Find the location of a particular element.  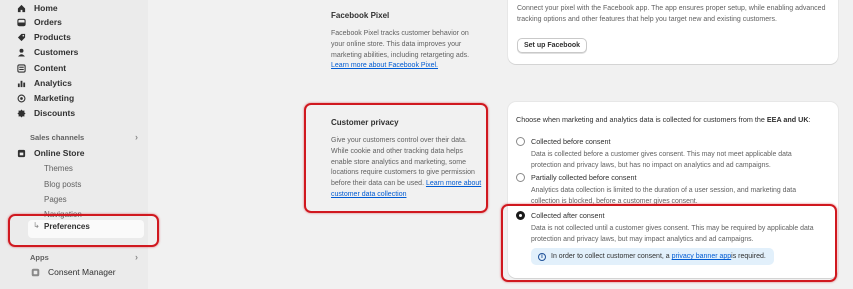

sidebar-item-label: Home is located at coordinates (46, 8).